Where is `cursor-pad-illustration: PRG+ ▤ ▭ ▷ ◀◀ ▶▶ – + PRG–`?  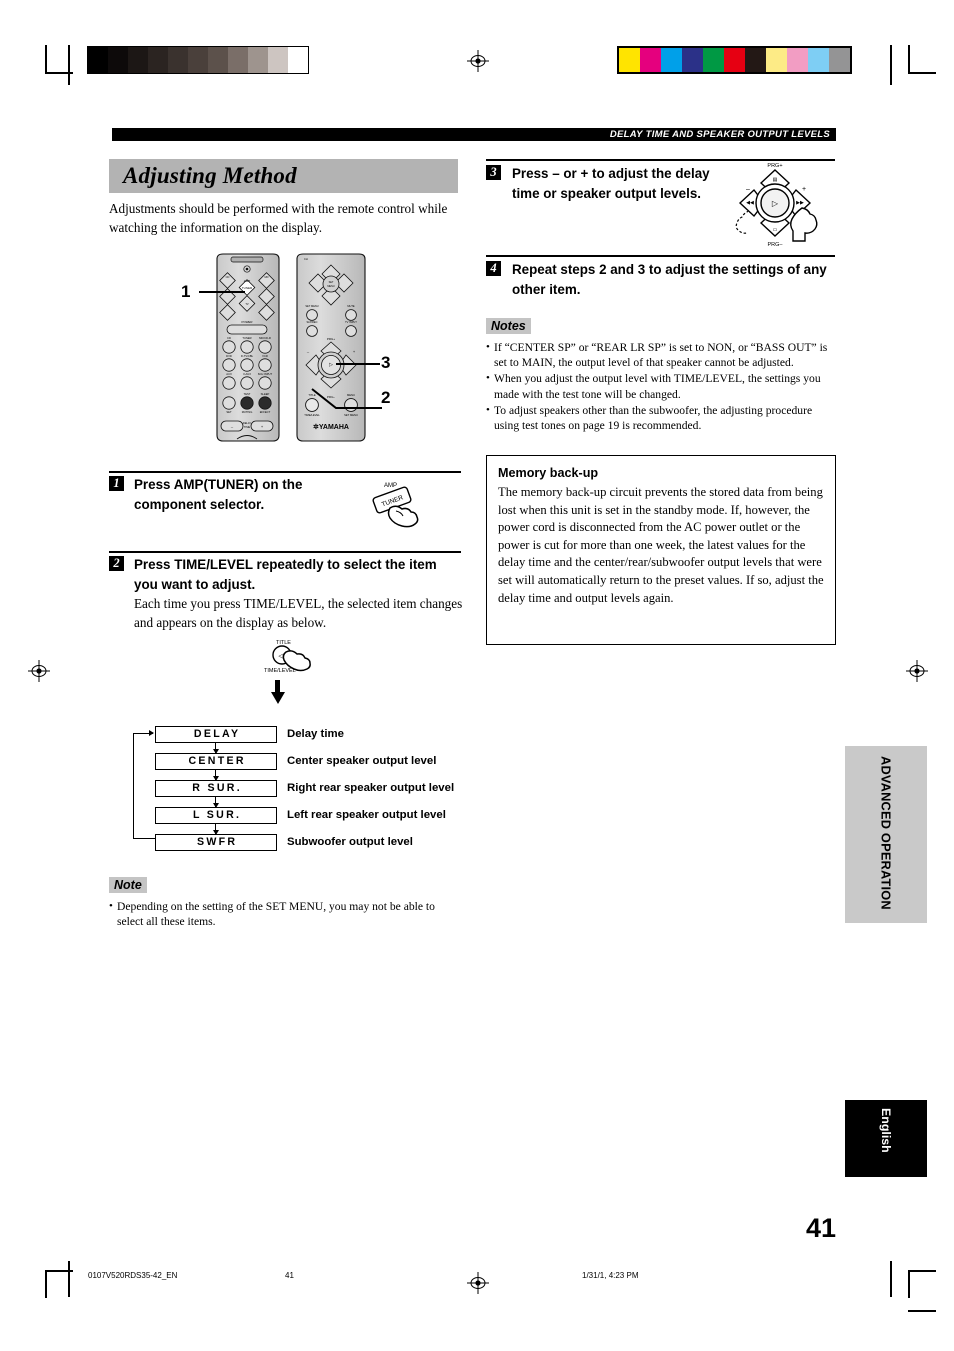 cursor-pad-illustration: PRG+ ▤ ▭ ▷ ◀◀ ▶▶ – + PRG– is located at coordinates (775, 204).